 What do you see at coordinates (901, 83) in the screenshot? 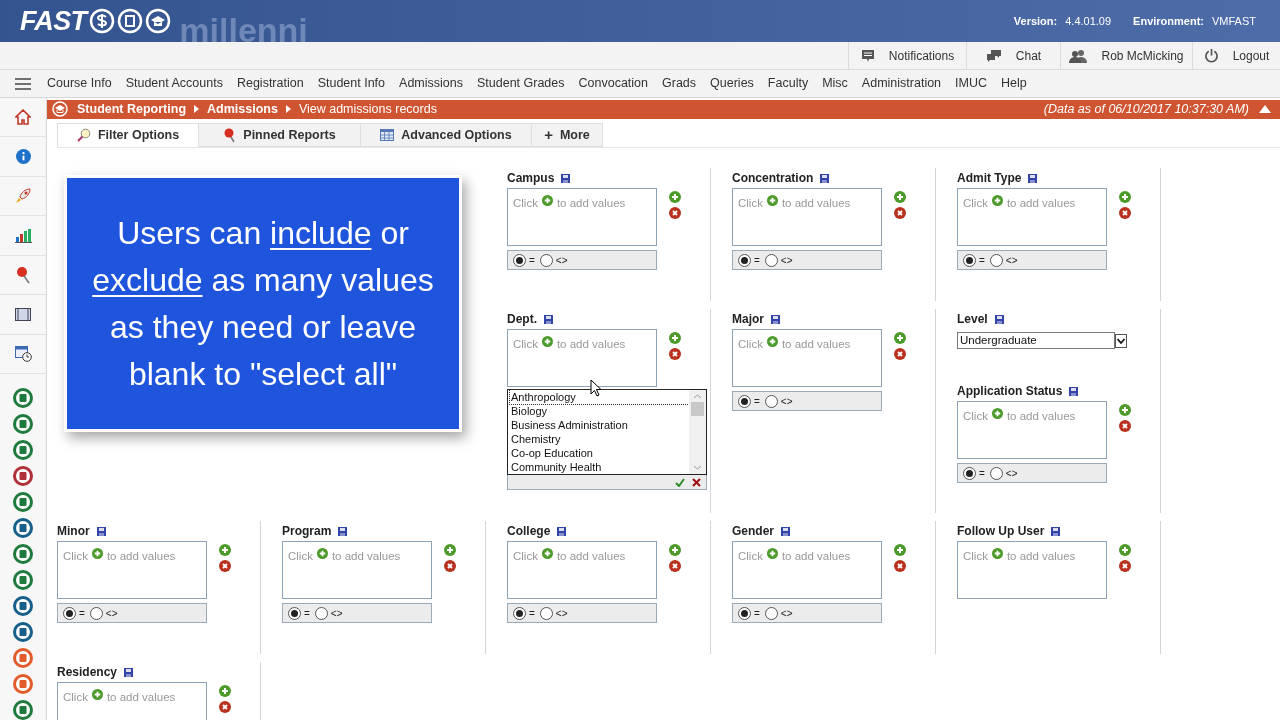
I see `menu-item: Administration` at bounding box center [901, 83].